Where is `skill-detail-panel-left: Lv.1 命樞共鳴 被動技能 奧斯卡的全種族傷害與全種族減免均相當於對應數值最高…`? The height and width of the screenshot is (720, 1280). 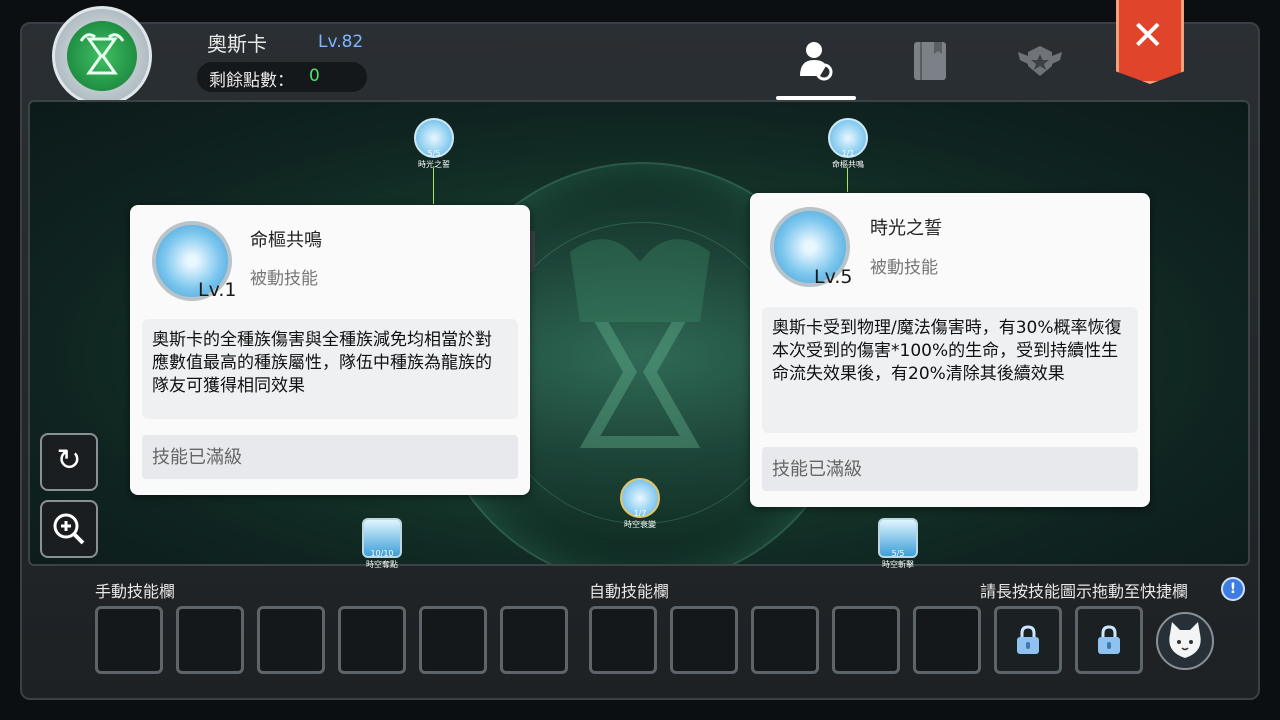
skill-detail-panel-left: Lv.1 命樞共鳴 被動技能 奧斯卡的全種族傷害與全種族減免均相當於對應數值最高… is located at coordinates (330, 350).